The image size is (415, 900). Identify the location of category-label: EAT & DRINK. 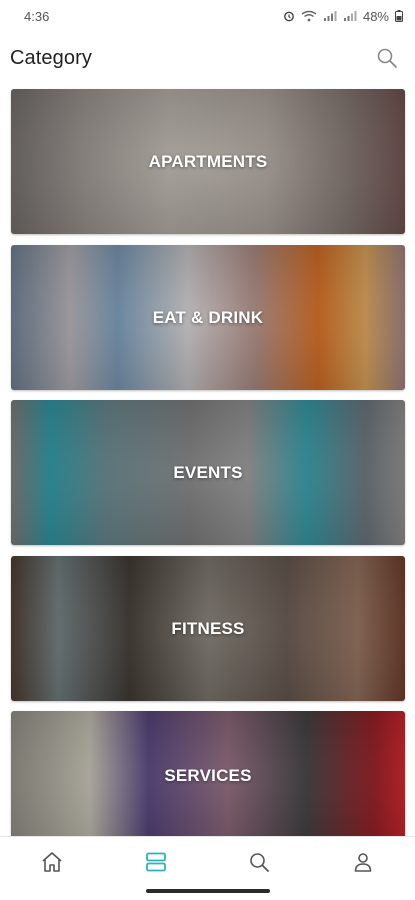
(208, 317).